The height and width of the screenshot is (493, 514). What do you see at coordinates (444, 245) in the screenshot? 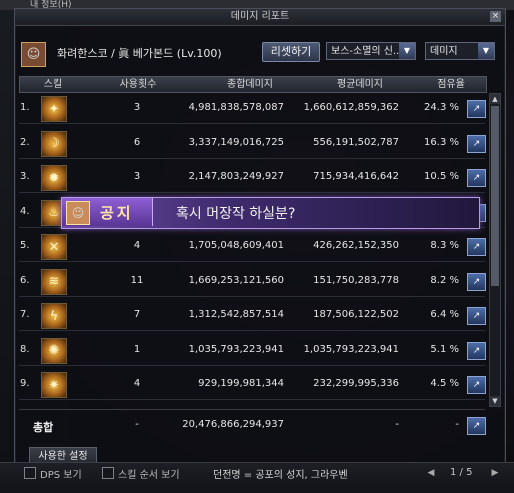
I see `row-share: 8.3 %` at bounding box center [444, 245].